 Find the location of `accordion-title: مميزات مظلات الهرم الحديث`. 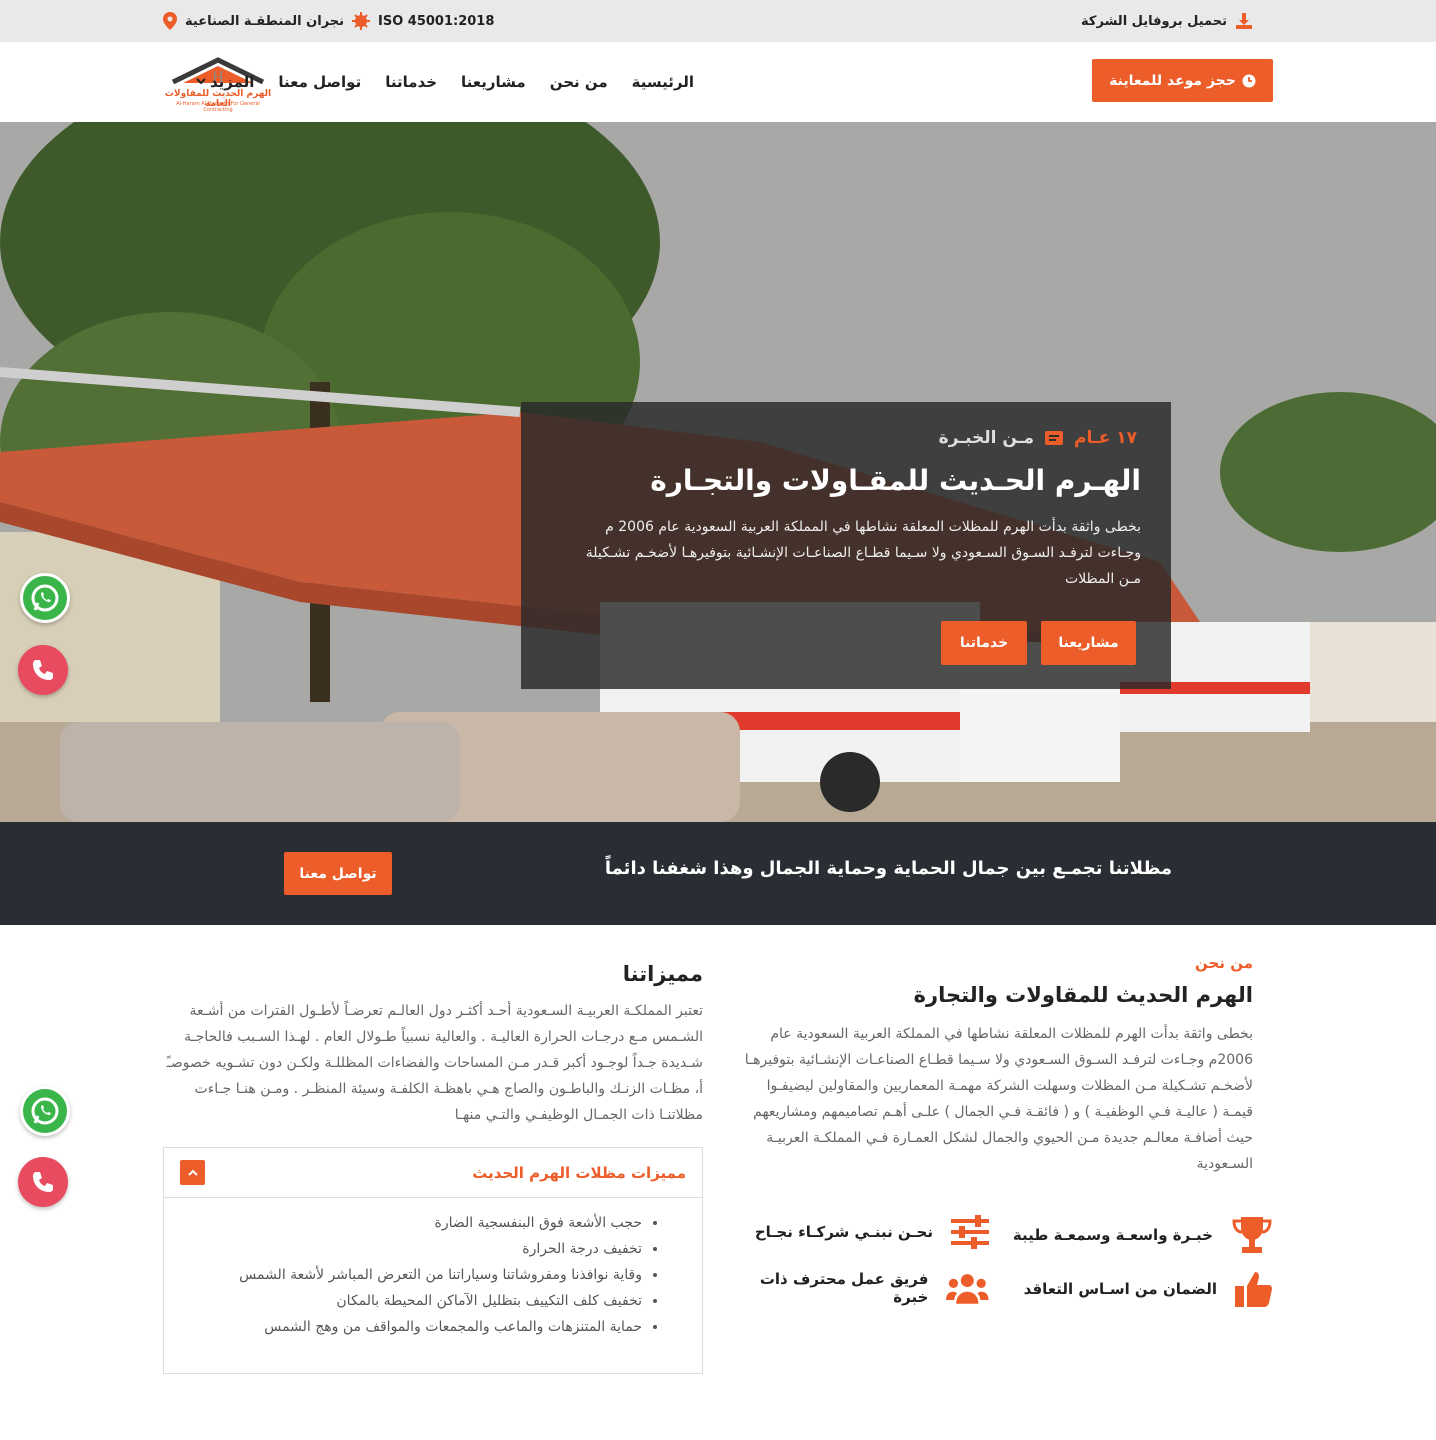

accordion-title: مميزات مظلات الهرم الحديث is located at coordinates (579, 1172).